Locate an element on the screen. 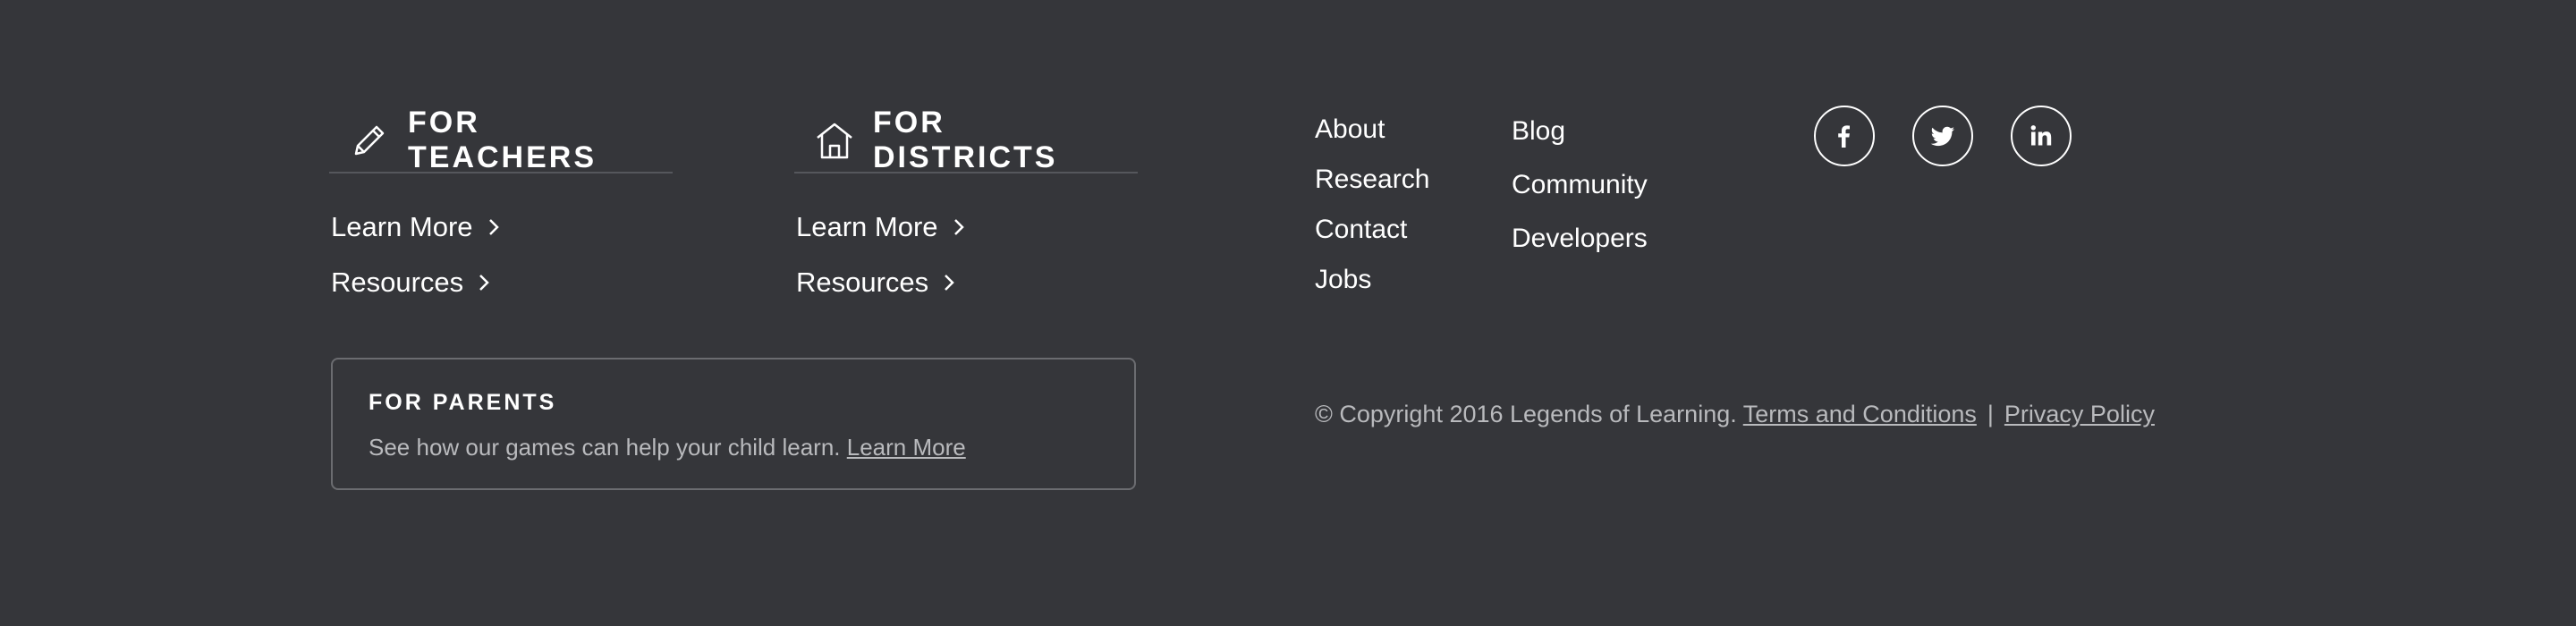 This screenshot has height=626, width=2576. social-links is located at coordinates (1961, 136).